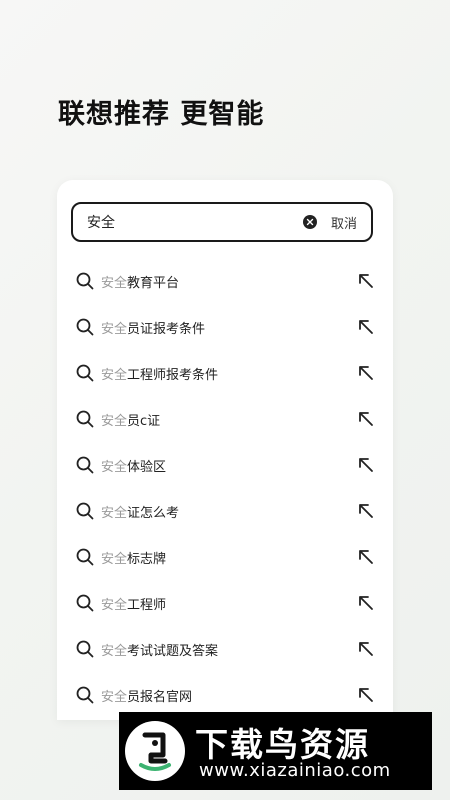 The width and height of the screenshot is (450, 800). I want to click on suggestion-text: 安全员c证, so click(130, 419).